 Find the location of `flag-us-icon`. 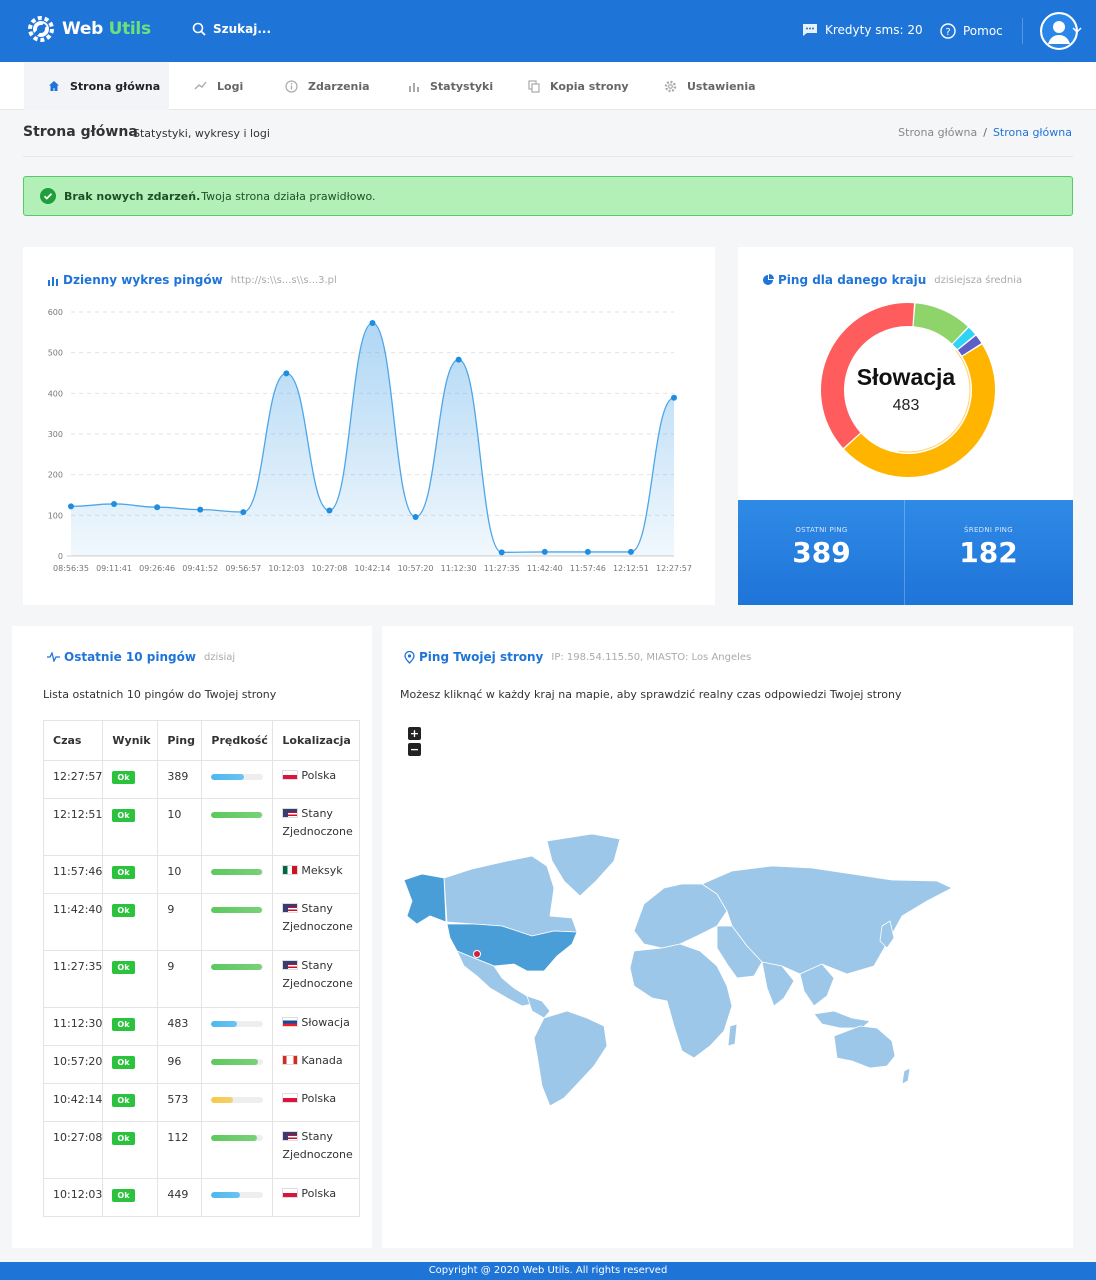

flag-us-icon is located at coordinates (290, 1136).